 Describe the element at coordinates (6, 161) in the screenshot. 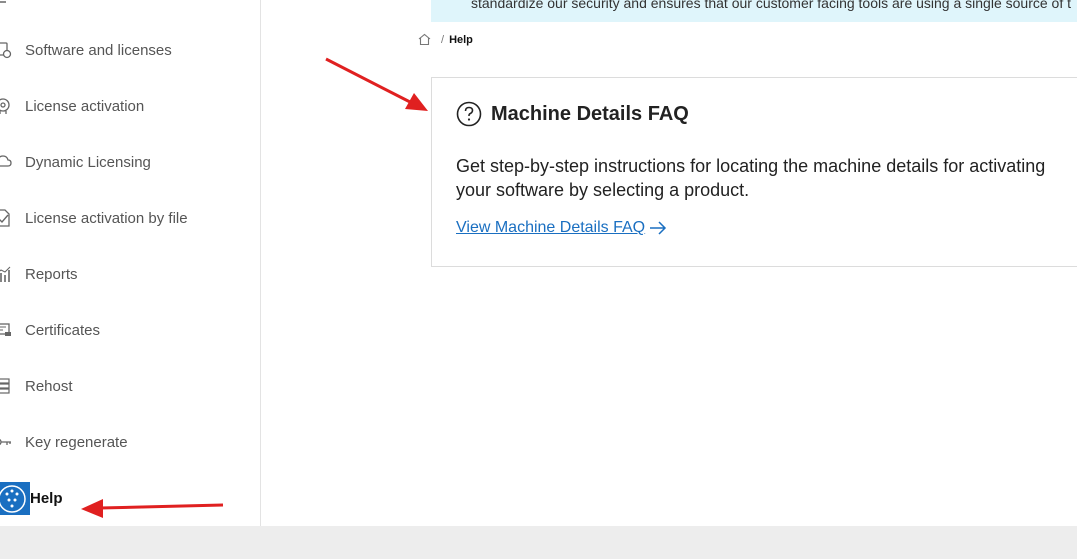

I see `cloud-icon` at that location.